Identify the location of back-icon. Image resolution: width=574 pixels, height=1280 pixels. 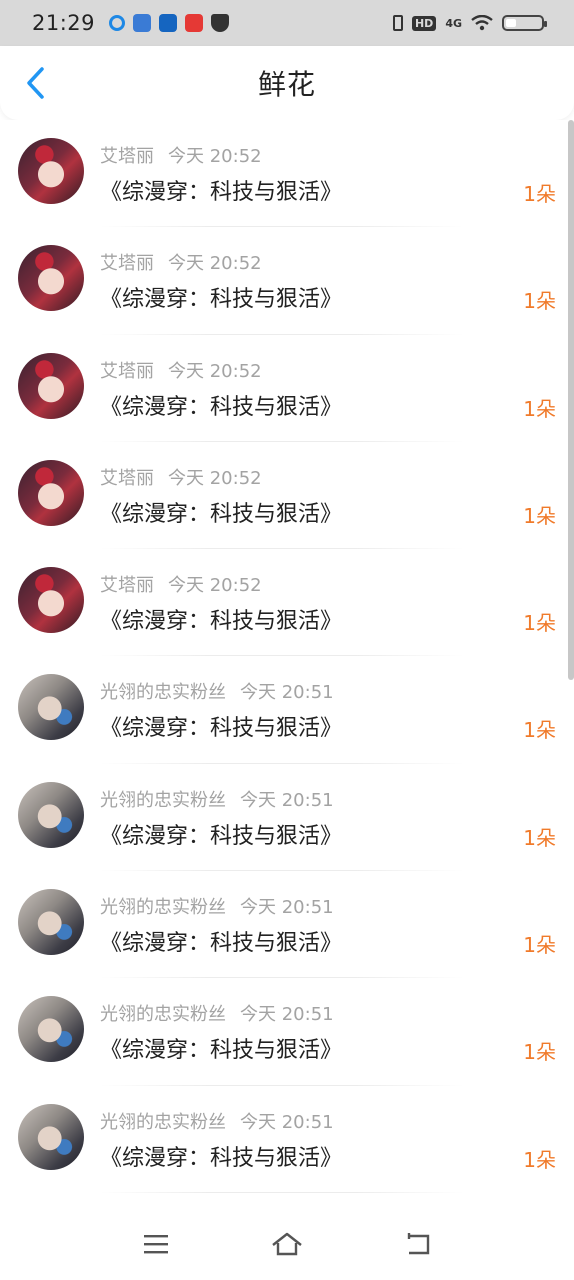
(419, 1244).